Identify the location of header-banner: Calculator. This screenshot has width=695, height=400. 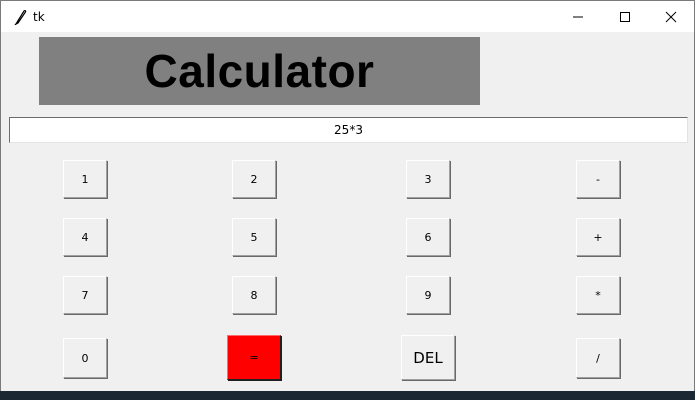
(259, 71).